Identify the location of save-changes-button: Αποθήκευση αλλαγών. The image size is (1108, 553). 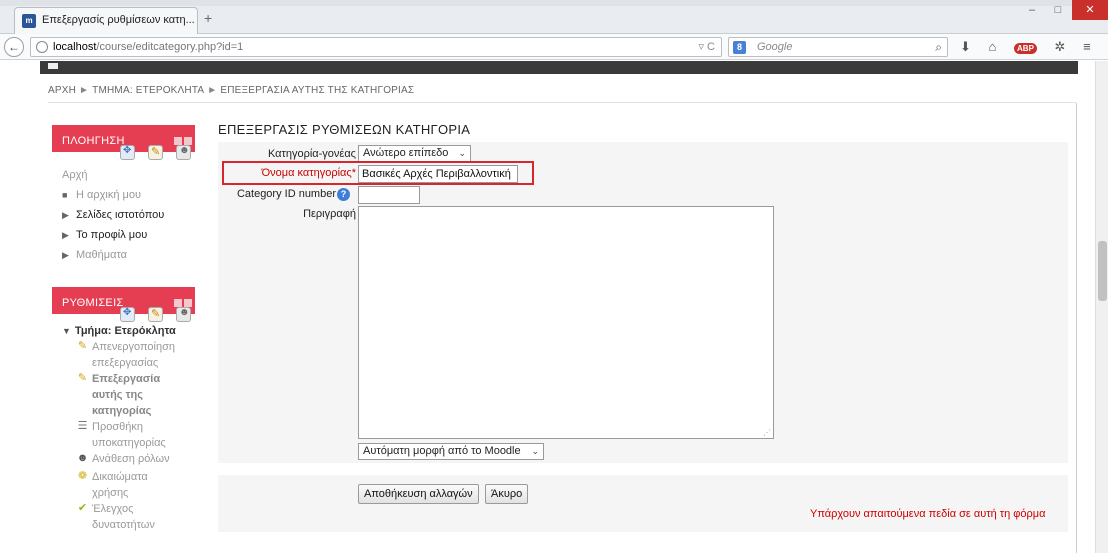
(418, 494).